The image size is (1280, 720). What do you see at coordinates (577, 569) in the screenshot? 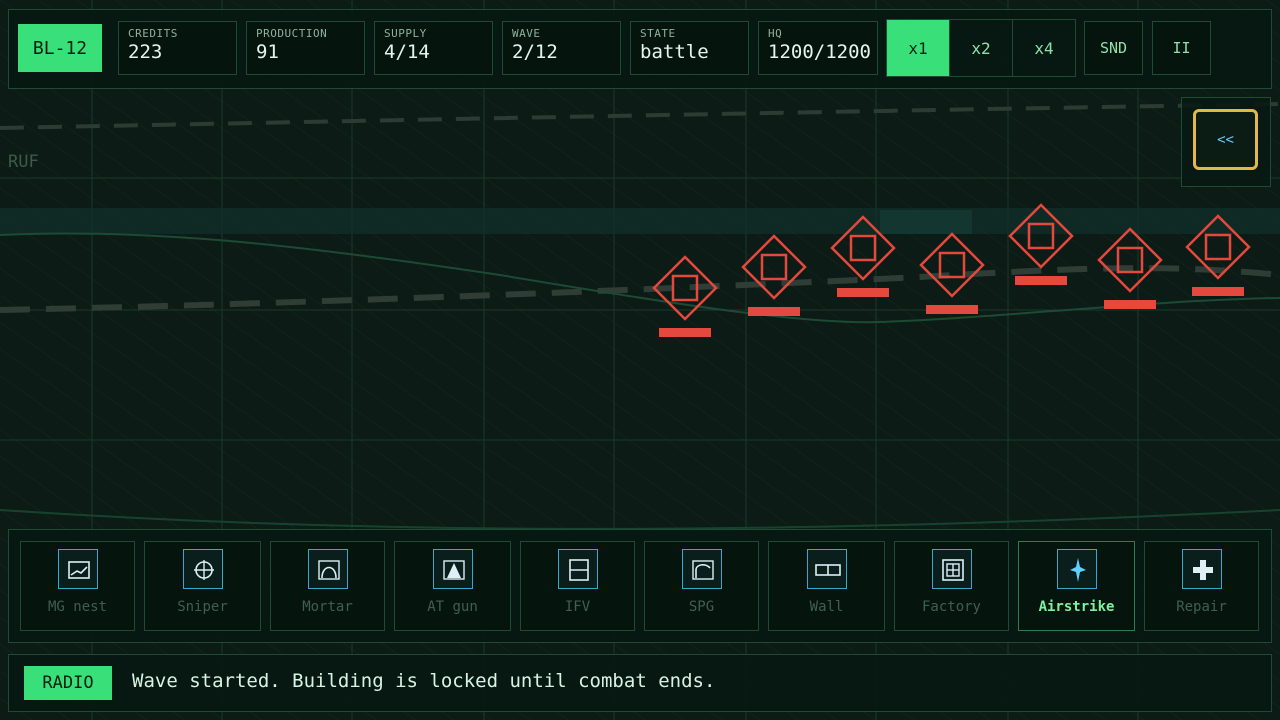
I see `ifv-icon` at bounding box center [577, 569].